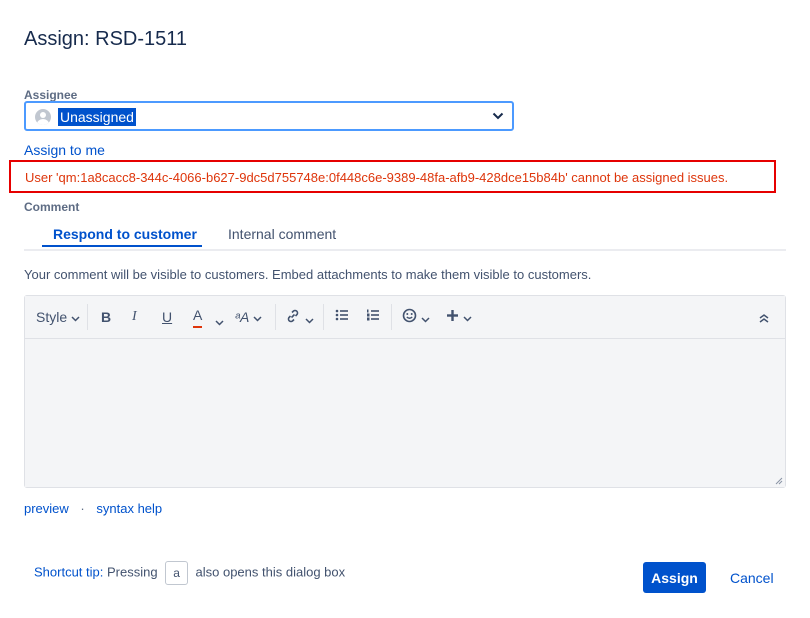 This screenshot has width=810, height=618. Describe the element at coordinates (93, 508) in the screenshot. I see `editor-footer-links: preview · syntax help` at that location.